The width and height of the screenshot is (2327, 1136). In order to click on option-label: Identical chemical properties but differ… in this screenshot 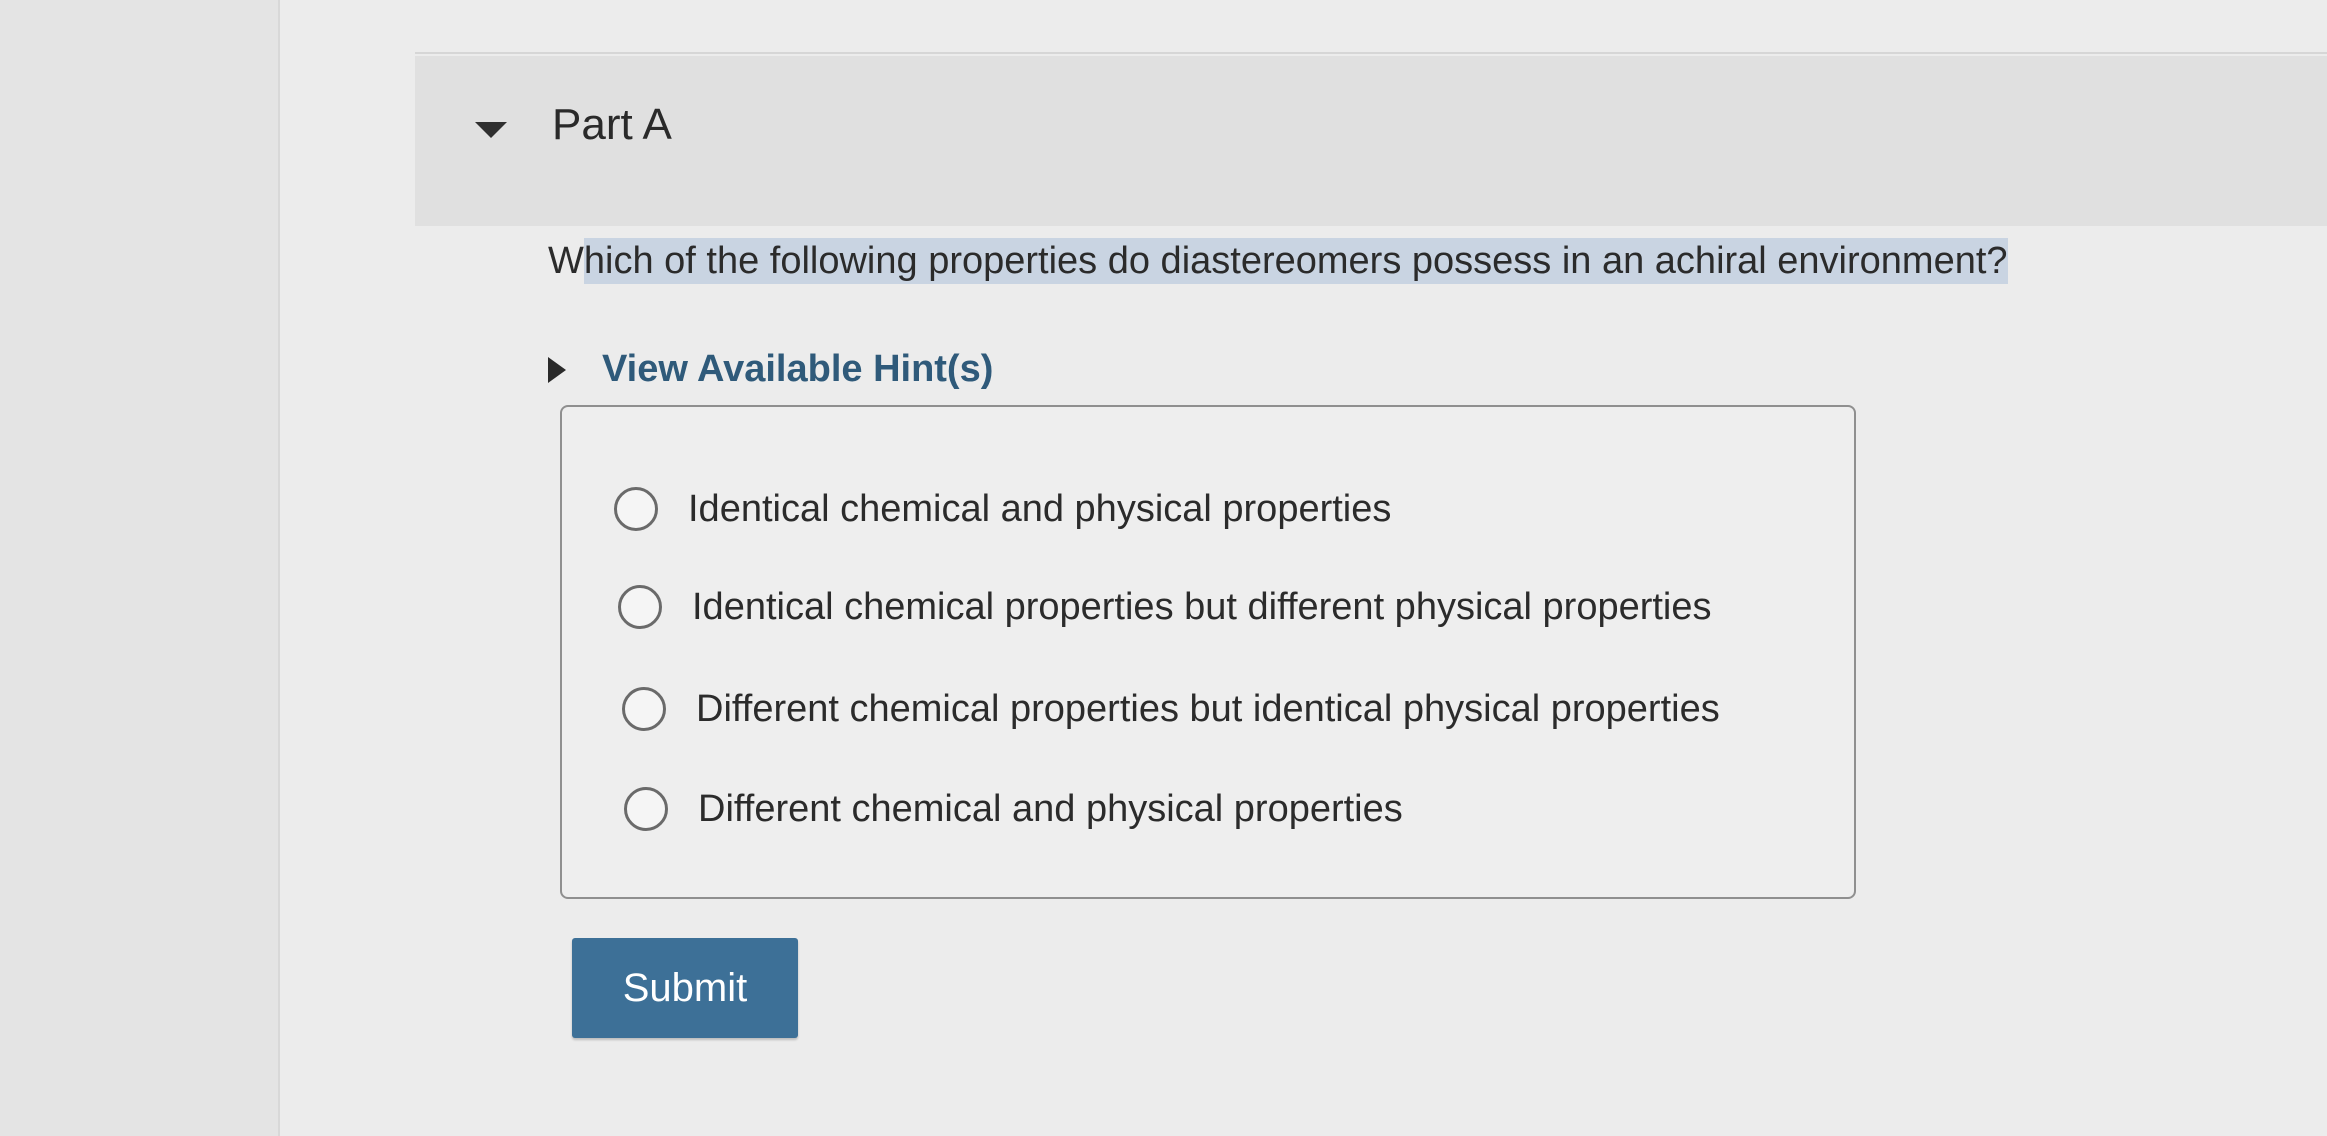, I will do `click(1202, 607)`.